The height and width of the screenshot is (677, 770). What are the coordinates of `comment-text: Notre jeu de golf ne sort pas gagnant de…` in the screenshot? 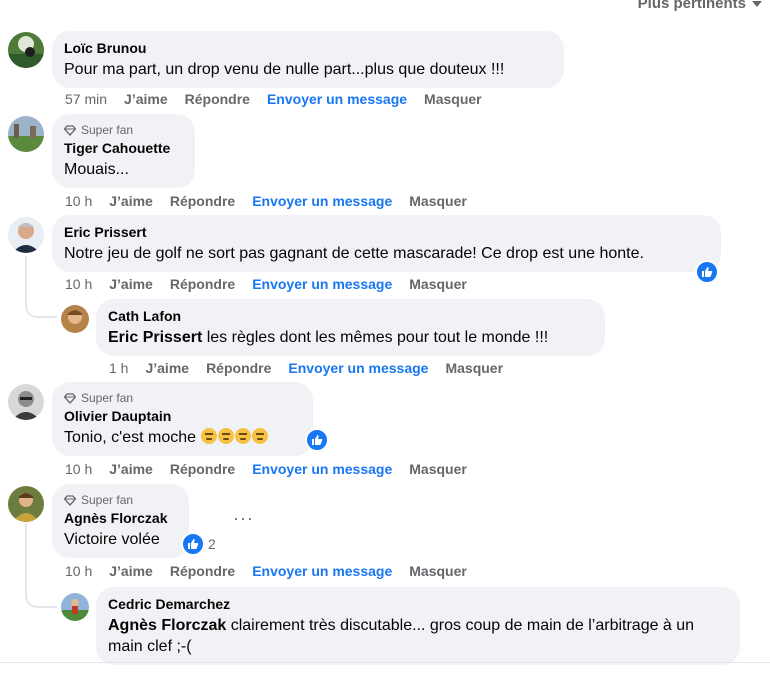 It's located at (354, 253).